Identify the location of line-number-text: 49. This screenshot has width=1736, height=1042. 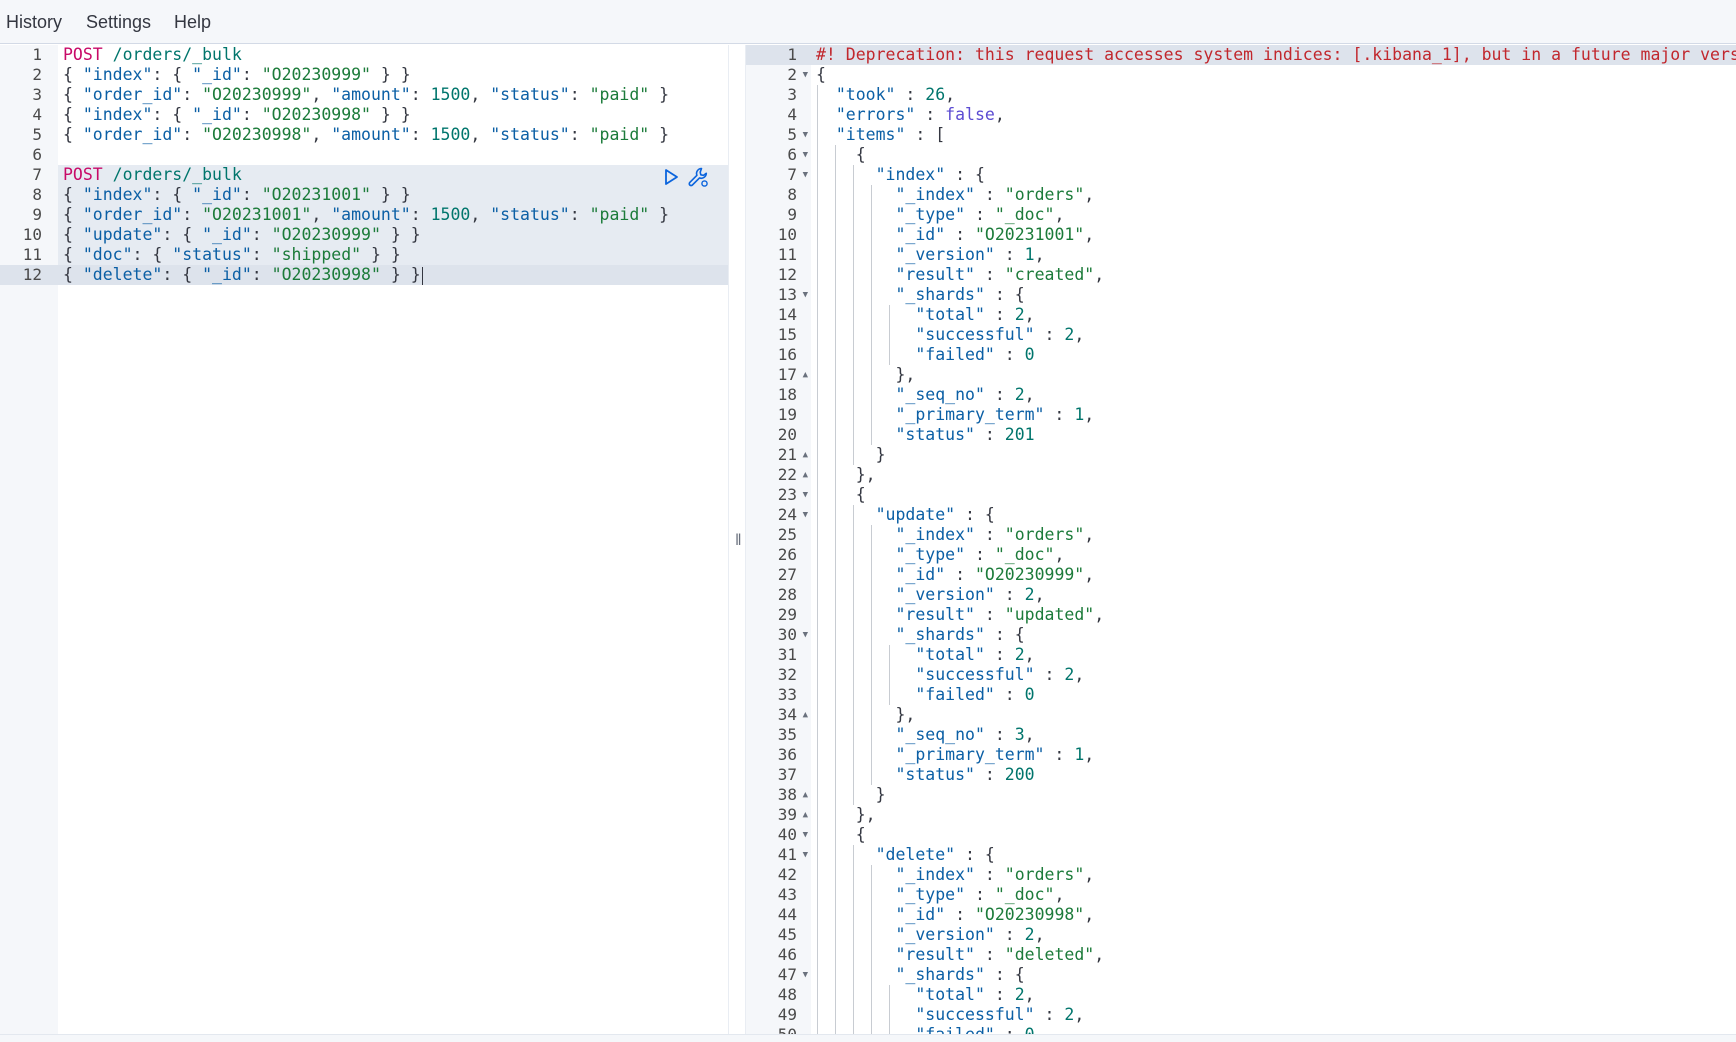
(787, 1014).